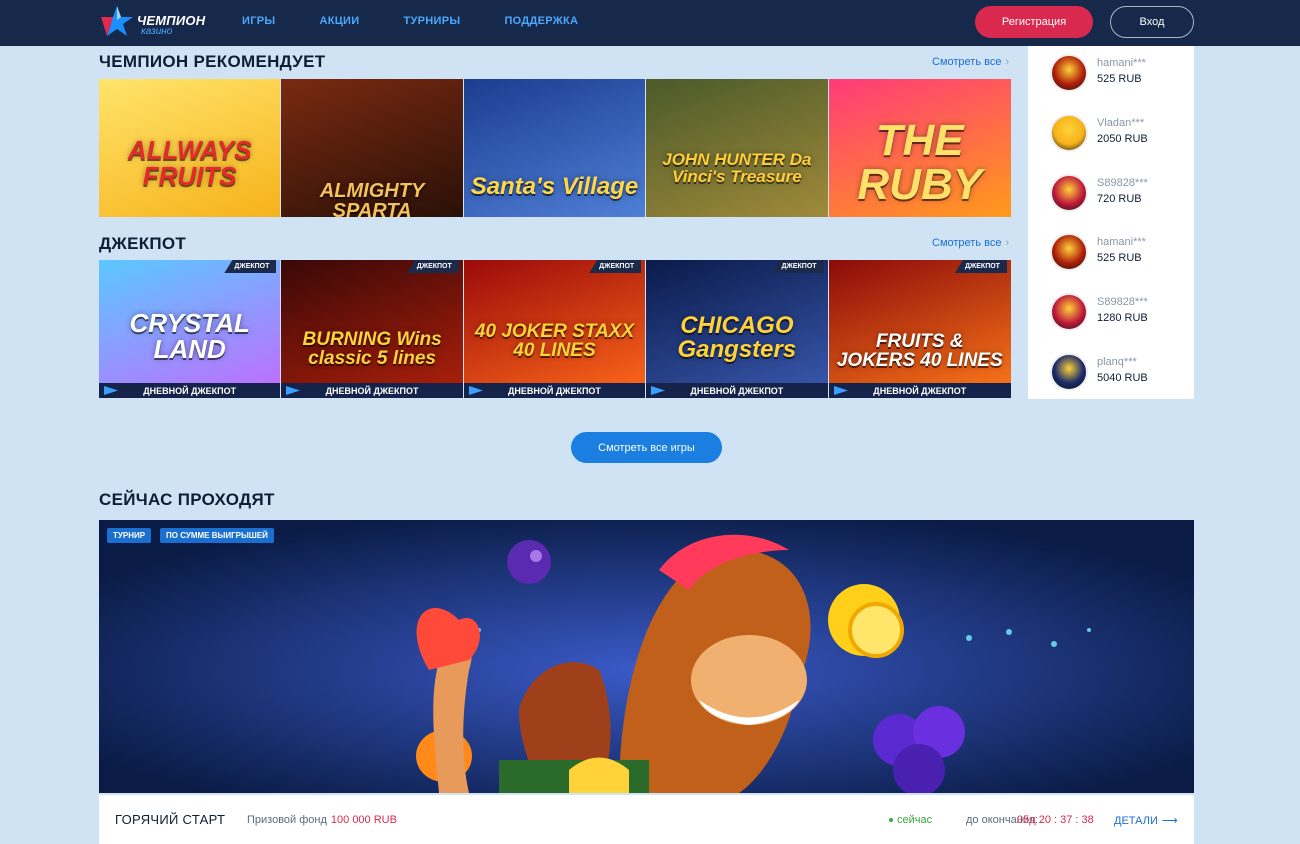 This screenshot has height=844, width=1300. I want to click on details-link: ДЕТАЛИ ⟶, so click(1146, 821).